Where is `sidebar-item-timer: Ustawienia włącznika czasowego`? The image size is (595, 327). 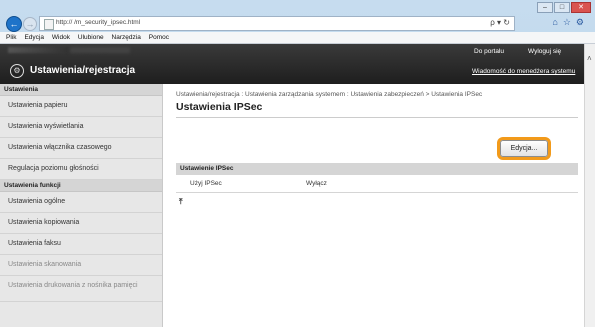
sidebar-item-timer: Ustawienia włącznika czasowego is located at coordinates (81, 148).